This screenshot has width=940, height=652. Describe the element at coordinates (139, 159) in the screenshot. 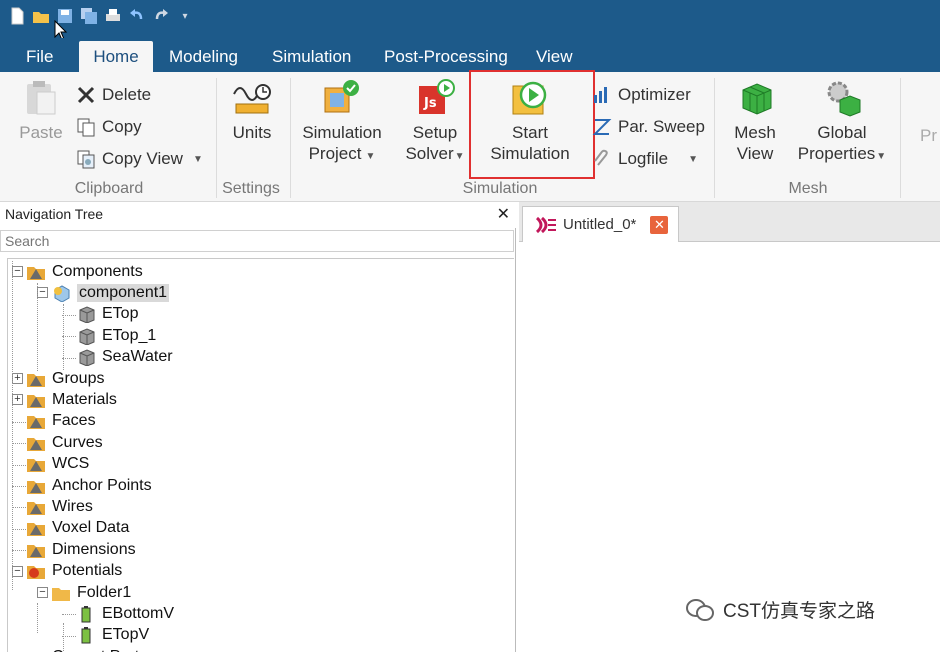

I see `copy-view-button: Copy View ▼` at that location.